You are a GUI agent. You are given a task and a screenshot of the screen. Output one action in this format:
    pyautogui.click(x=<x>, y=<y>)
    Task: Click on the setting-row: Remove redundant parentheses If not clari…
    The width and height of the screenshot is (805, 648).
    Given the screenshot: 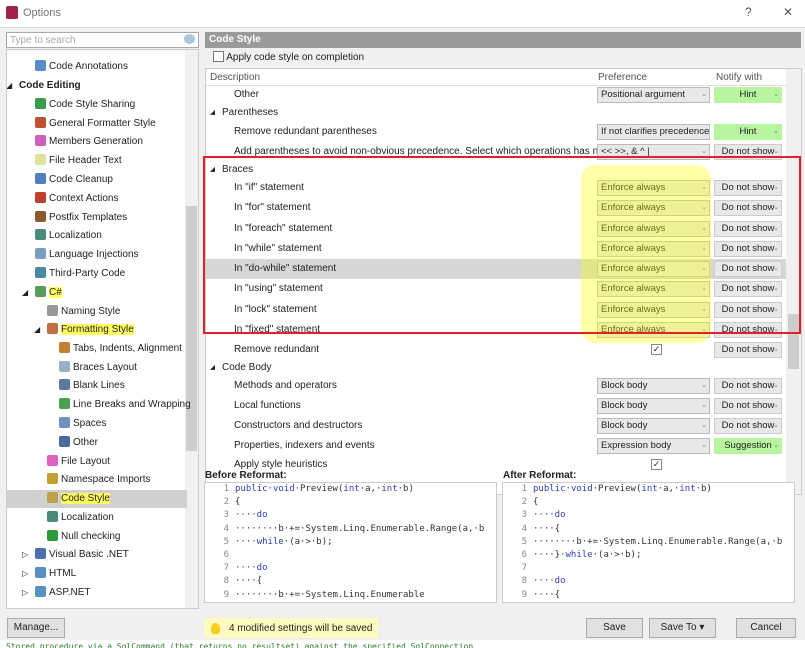 What is the action you would take?
    pyautogui.click(x=496, y=132)
    